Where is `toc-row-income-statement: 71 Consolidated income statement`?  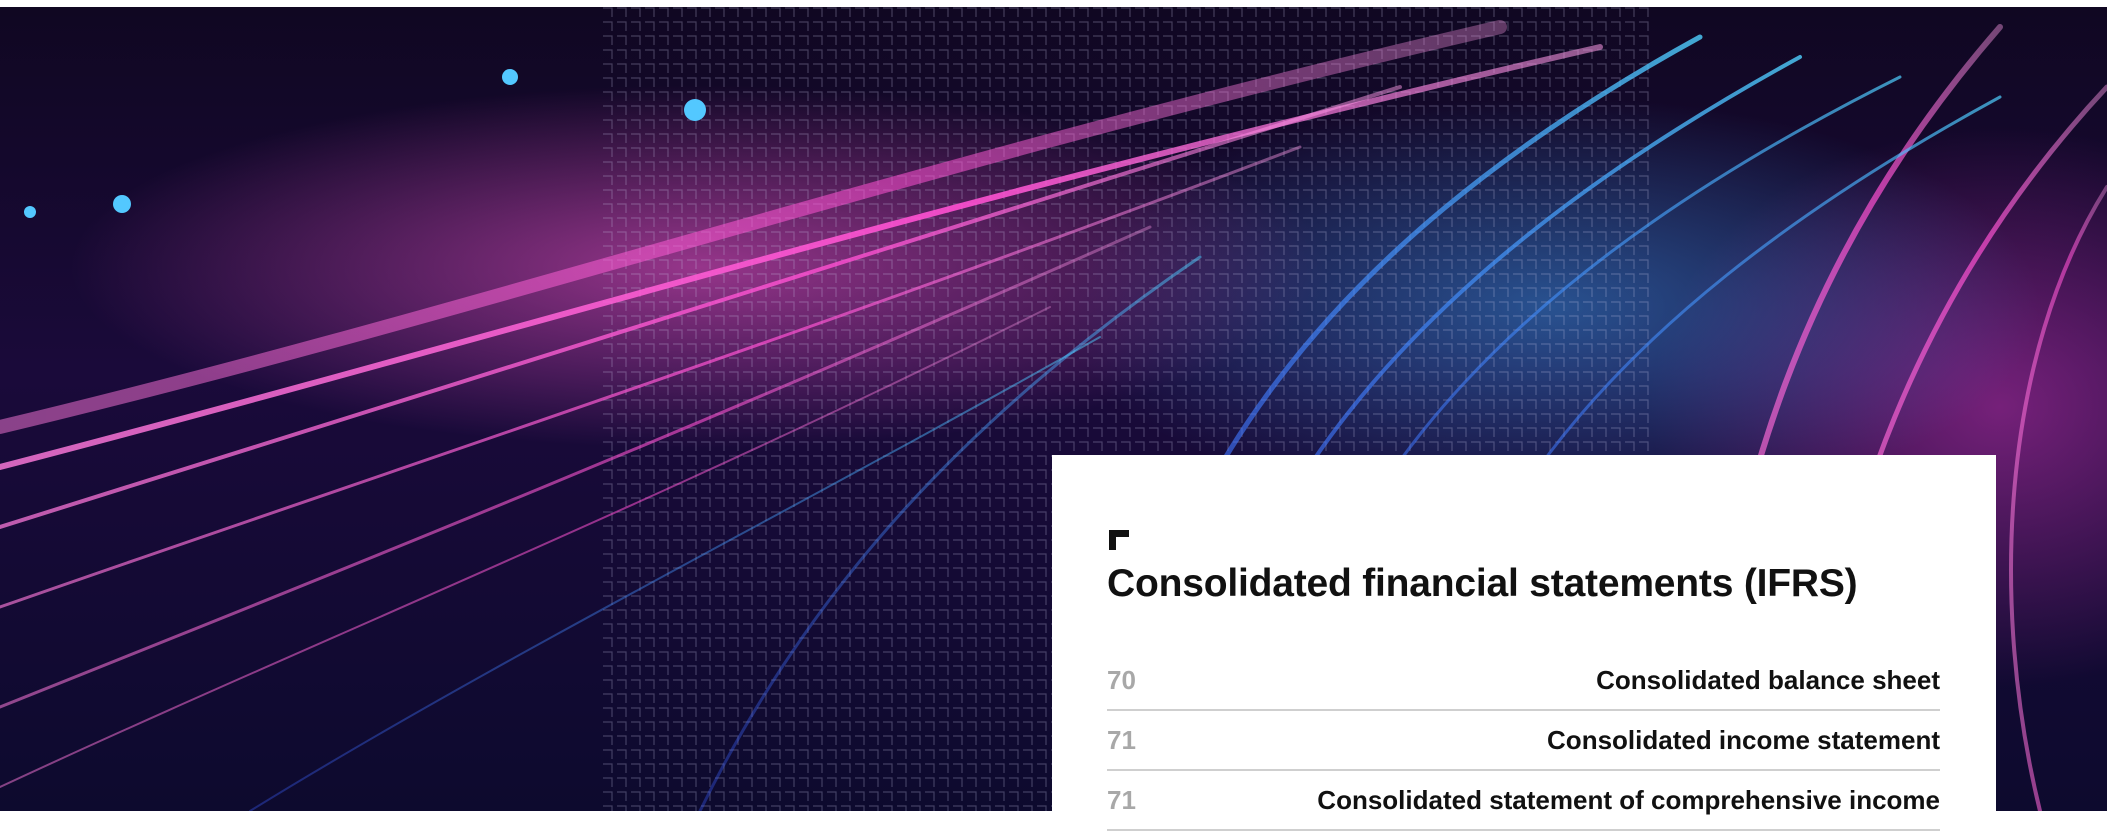
toc-row-income-statement: 71 Consolidated income statement is located at coordinates (1523, 741).